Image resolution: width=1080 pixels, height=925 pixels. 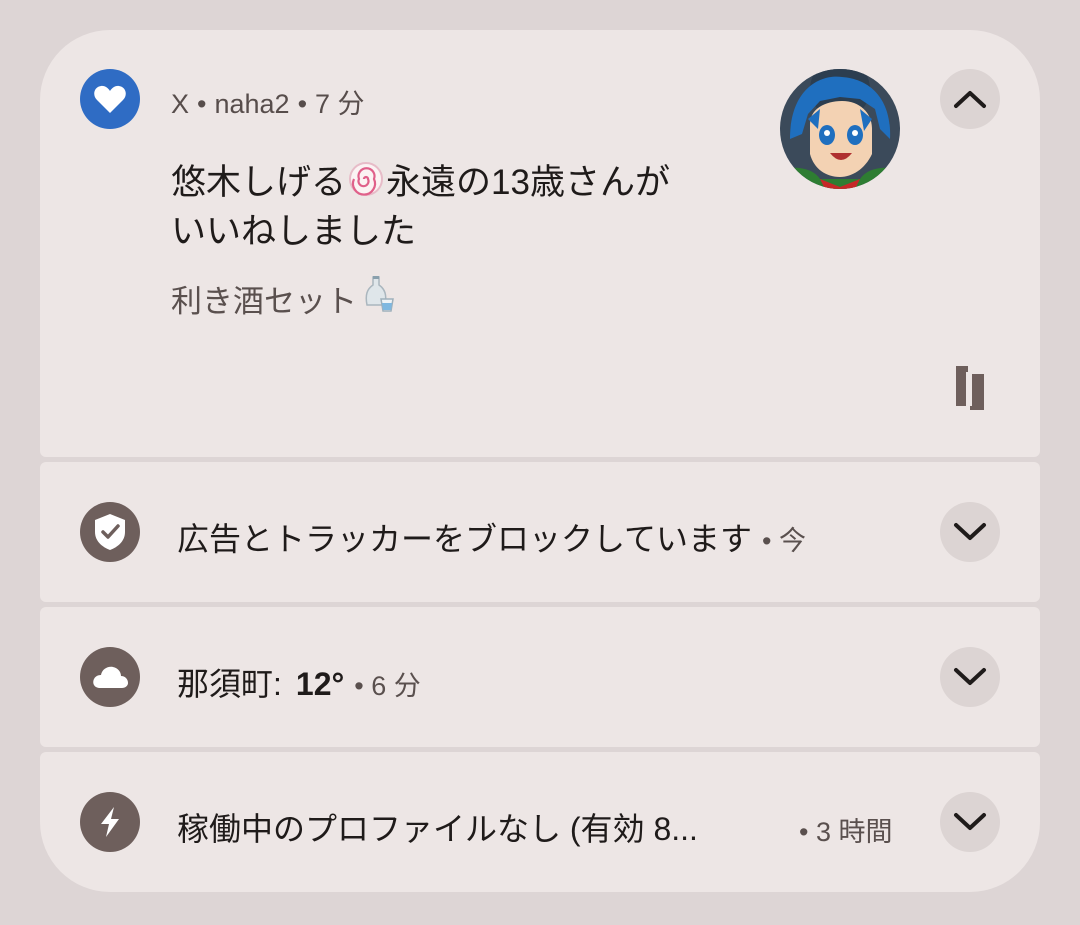 I want to click on notification-row: 稼働中のプロファイルなし (有効 8... • 3 時間, so click(x=535, y=827).